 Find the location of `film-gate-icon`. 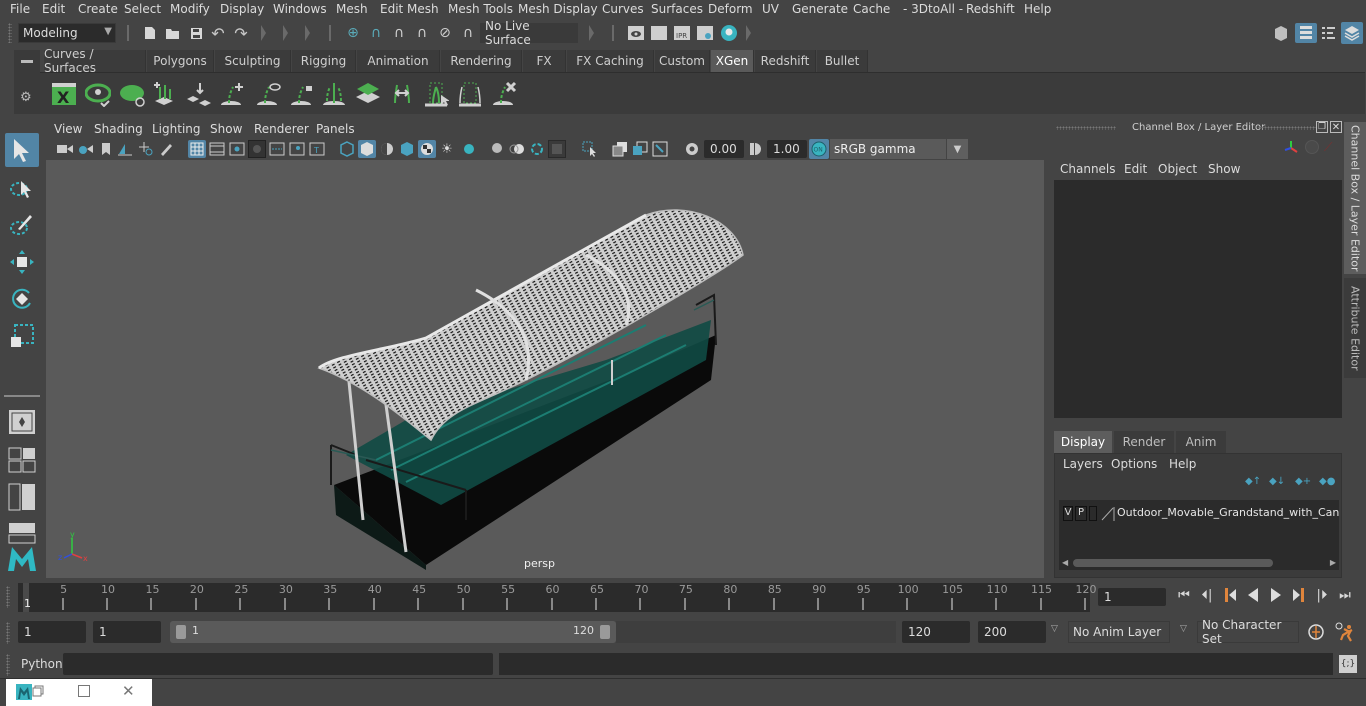

film-gate-icon is located at coordinates (217, 149).